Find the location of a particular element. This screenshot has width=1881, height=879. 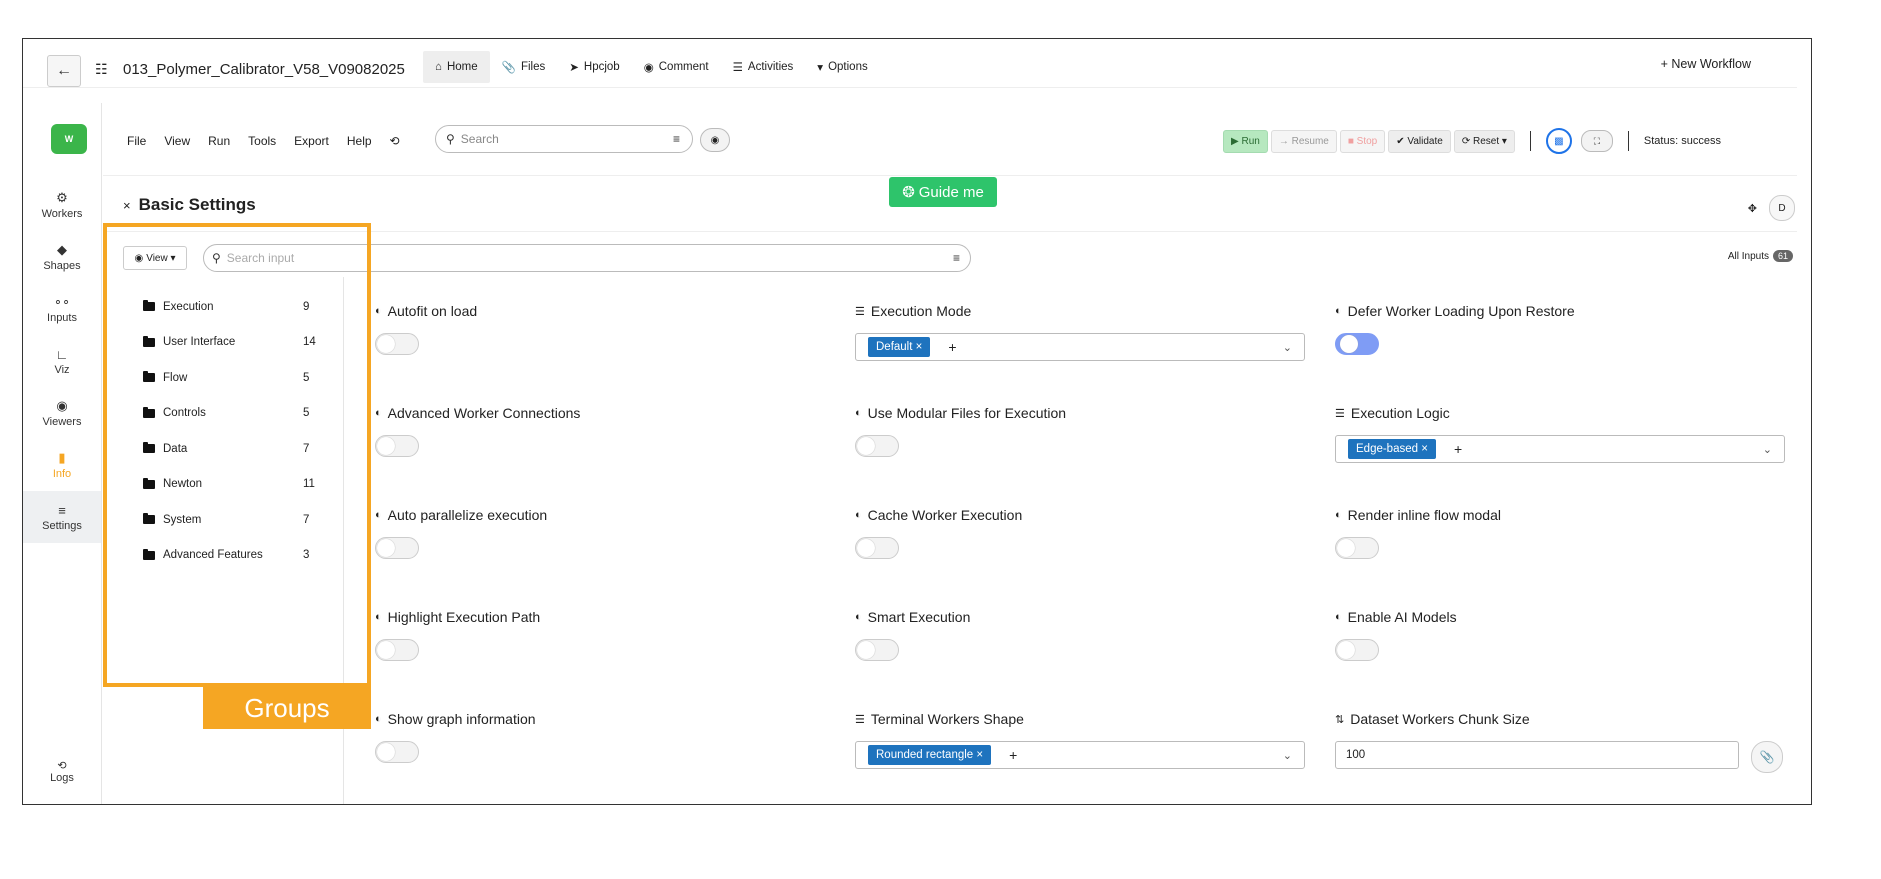

selected-chip: Default × is located at coordinates (899, 347).